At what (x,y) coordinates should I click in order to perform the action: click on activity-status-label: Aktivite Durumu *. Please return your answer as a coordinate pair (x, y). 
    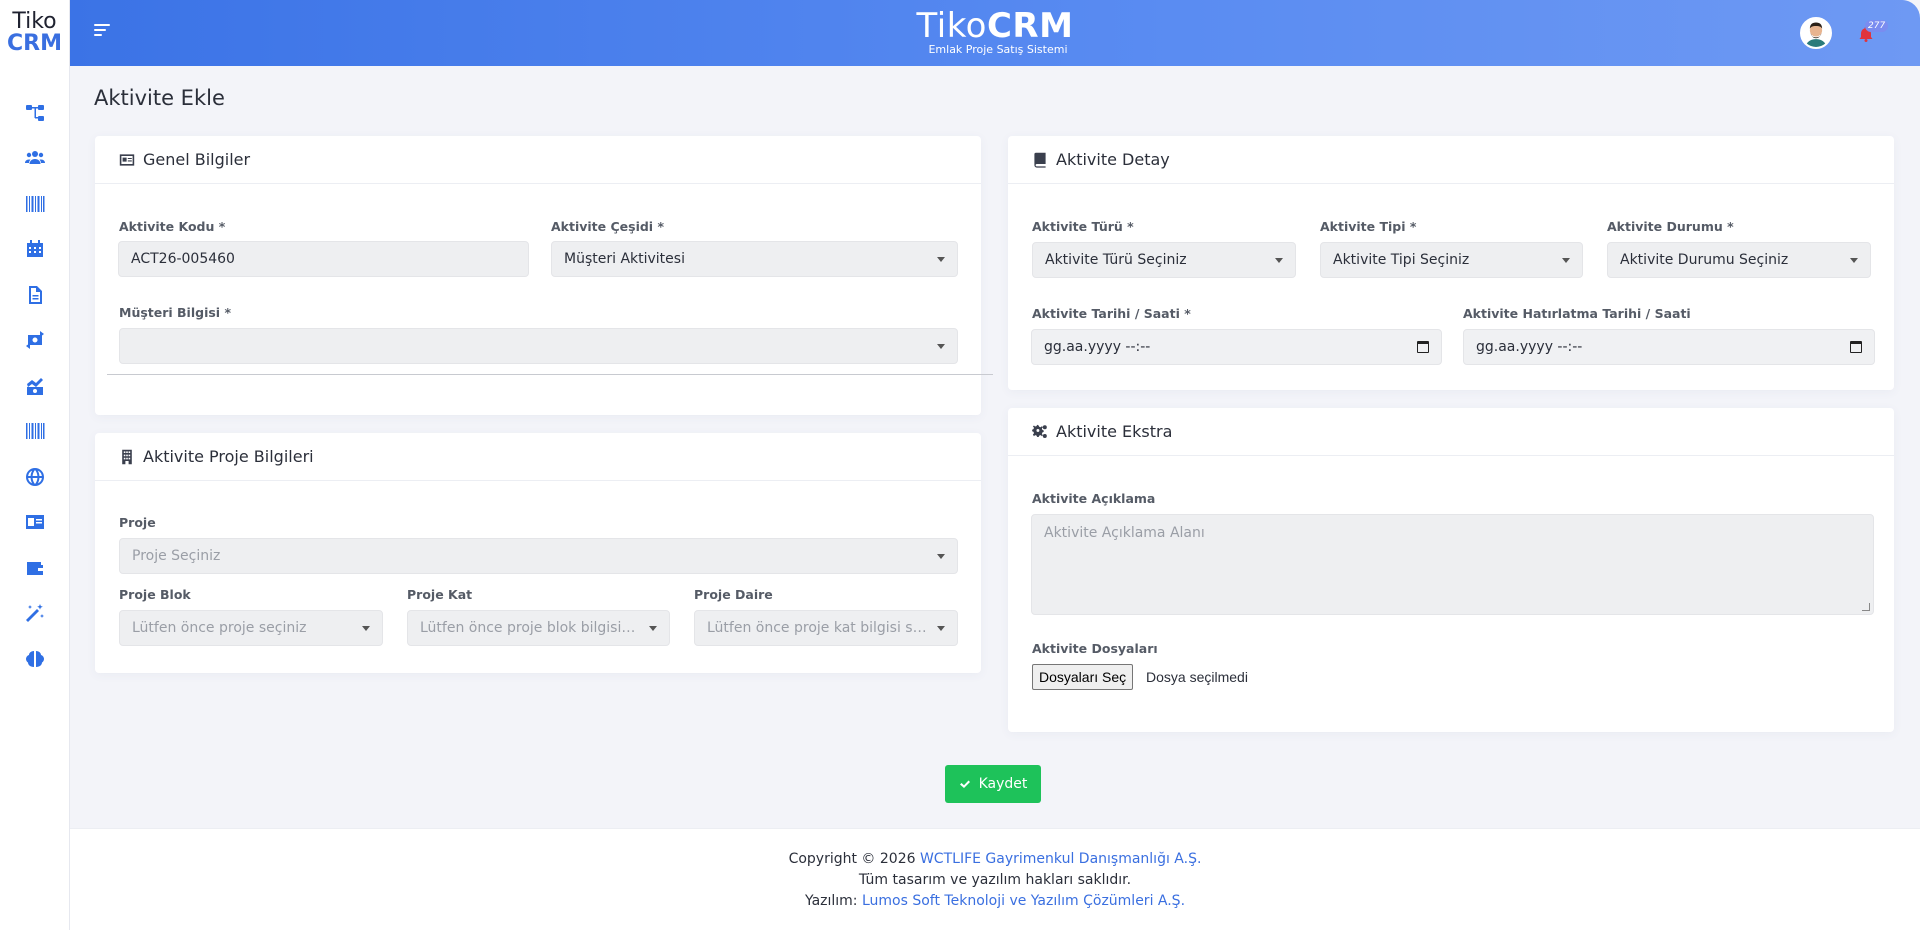
    Looking at the image, I should click on (1670, 226).